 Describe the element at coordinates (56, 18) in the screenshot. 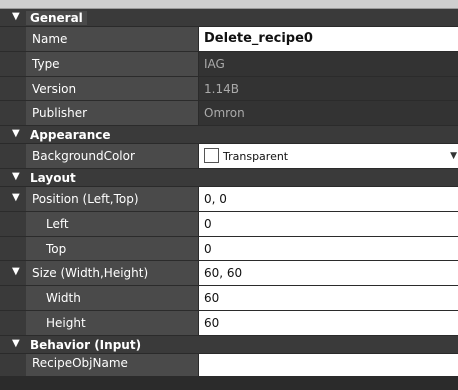

I see `category-label: General` at that location.